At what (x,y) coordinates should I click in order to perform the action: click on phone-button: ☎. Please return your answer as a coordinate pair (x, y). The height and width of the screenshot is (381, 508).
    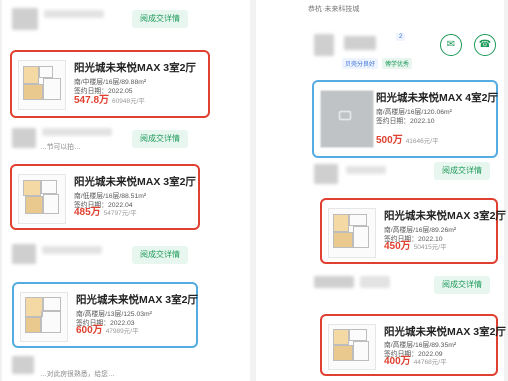
    Looking at the image, I should click on (485, 45).